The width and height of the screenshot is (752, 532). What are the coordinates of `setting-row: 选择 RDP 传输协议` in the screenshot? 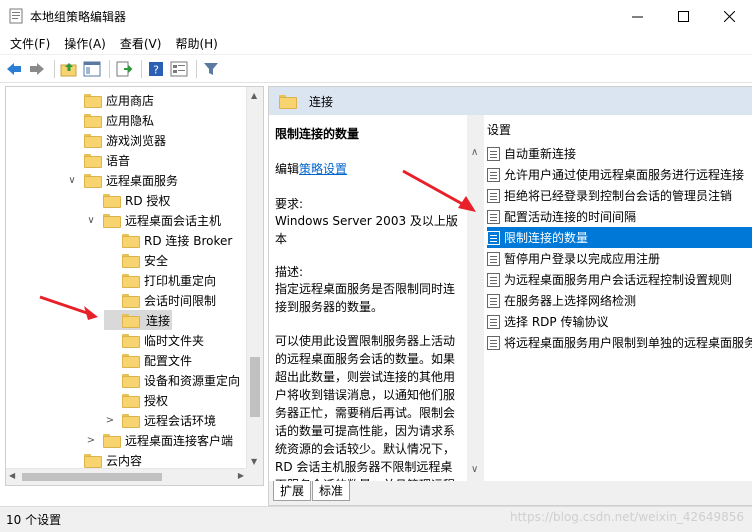 It's located at (619, 321).